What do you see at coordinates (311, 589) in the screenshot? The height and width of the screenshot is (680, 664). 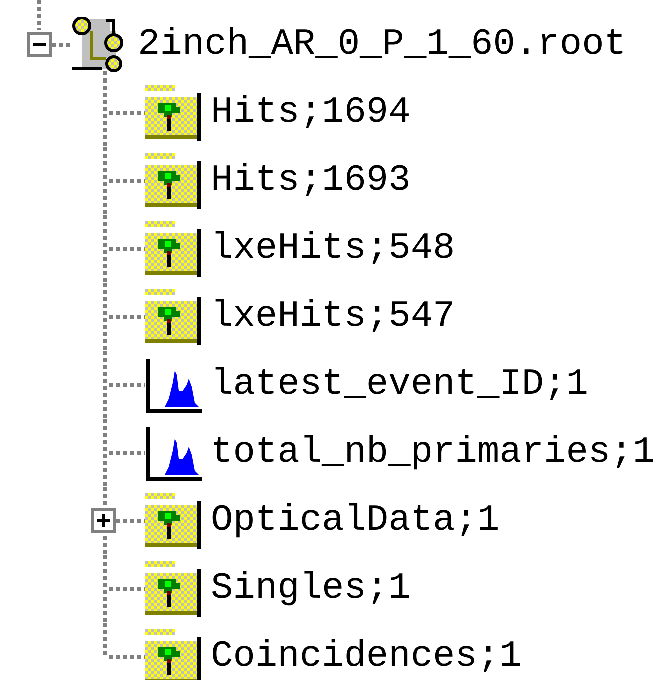 I see `tree-item: Singles;1` at bounding box center [311, 589].